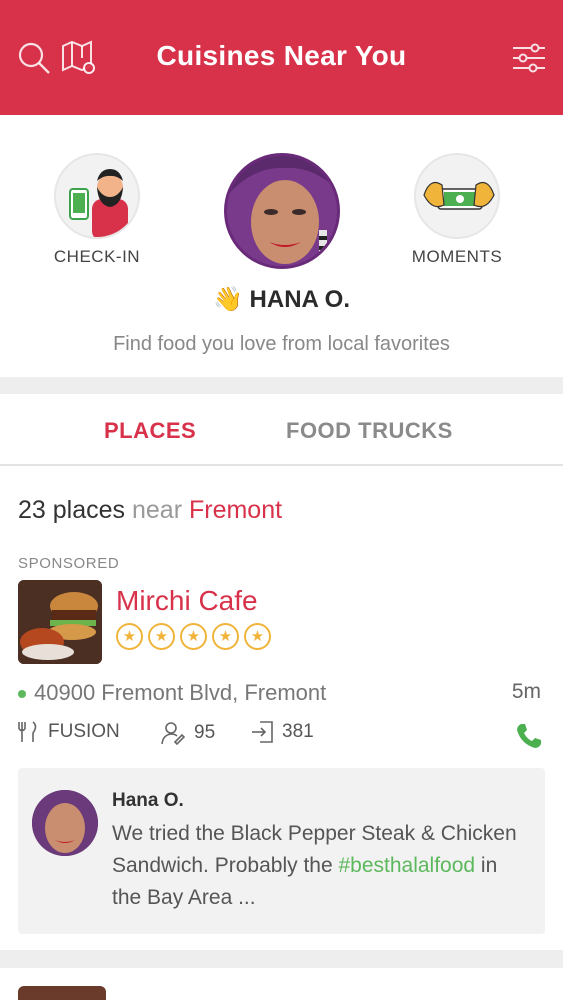 The height and width of the screenshot is (1000, 563). I want to click on user-greeting: 👋 HANA O., so click(281, 299).